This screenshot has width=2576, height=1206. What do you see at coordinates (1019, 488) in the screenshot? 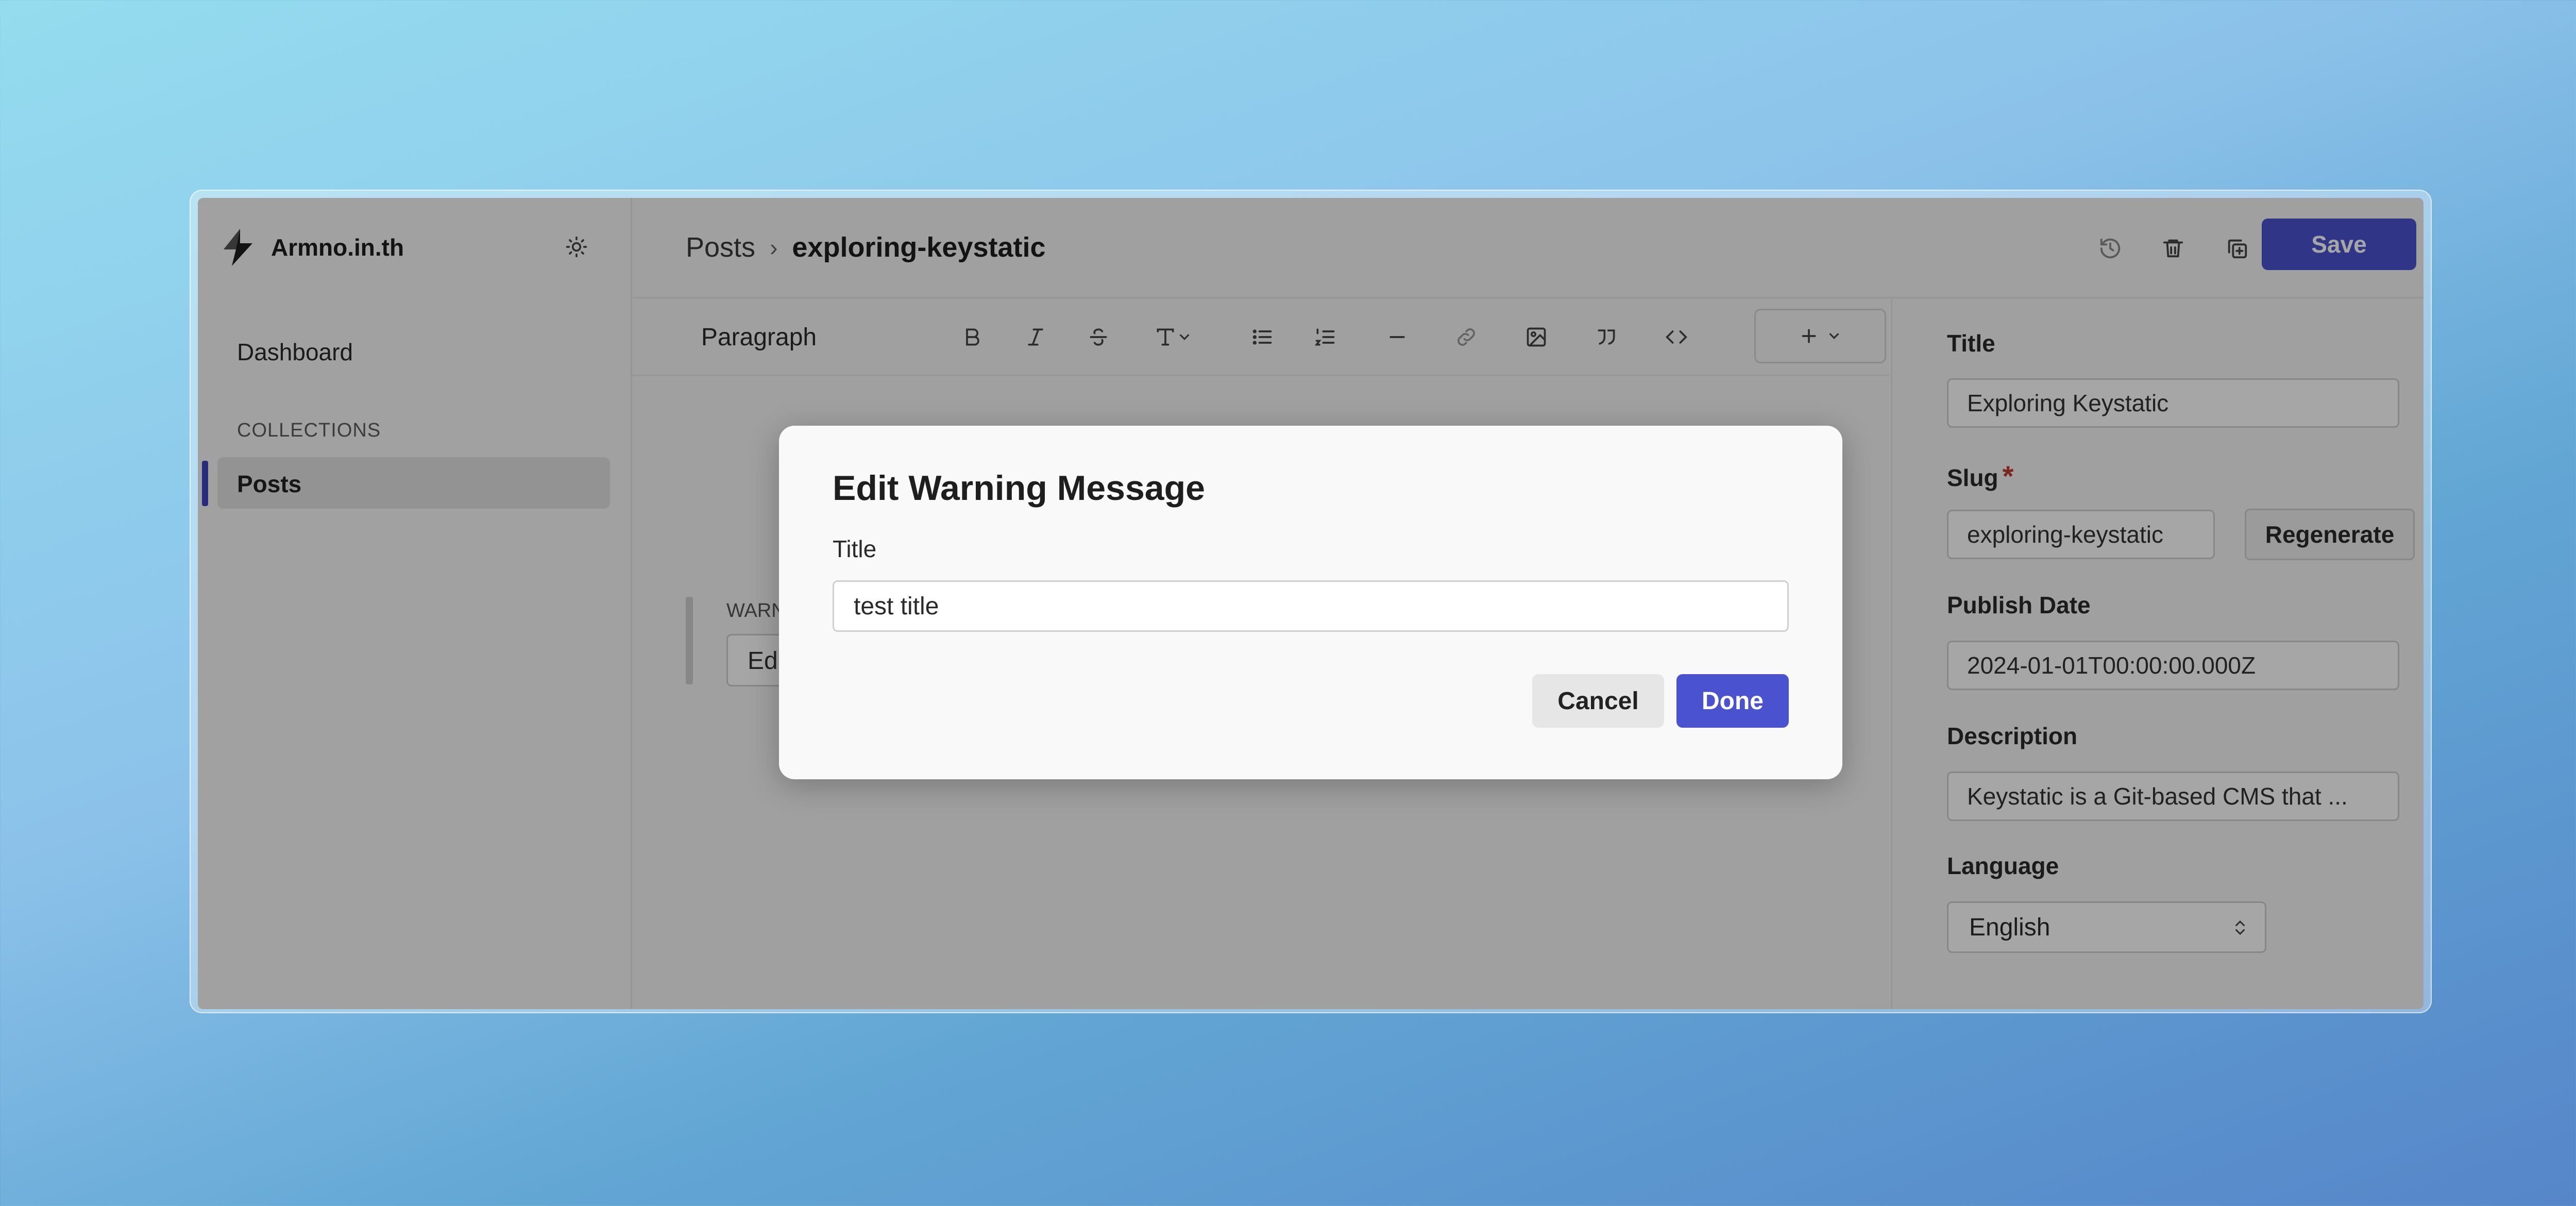
I see `dialog-title: Edit Warning Message` at bounding box center [1019, 488].